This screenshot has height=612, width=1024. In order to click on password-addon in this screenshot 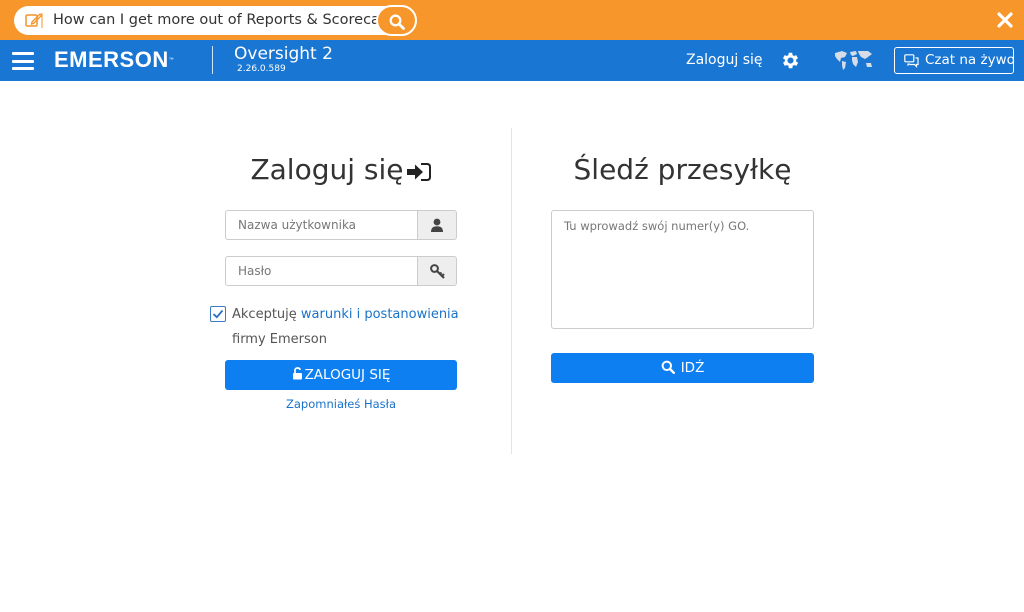, I will do `click(437, 271)`.